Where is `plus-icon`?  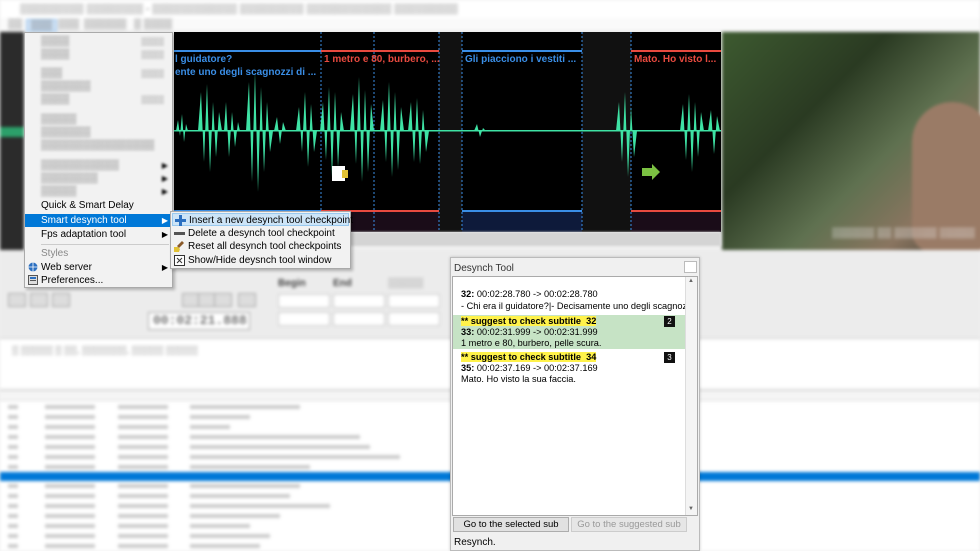 plus-icon is located at coordinates (180, 220).